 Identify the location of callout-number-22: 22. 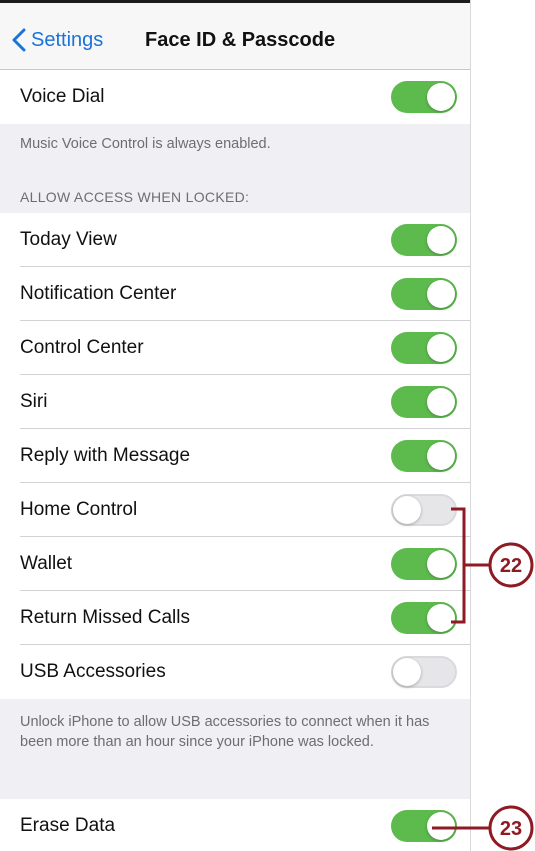
(511, 566).